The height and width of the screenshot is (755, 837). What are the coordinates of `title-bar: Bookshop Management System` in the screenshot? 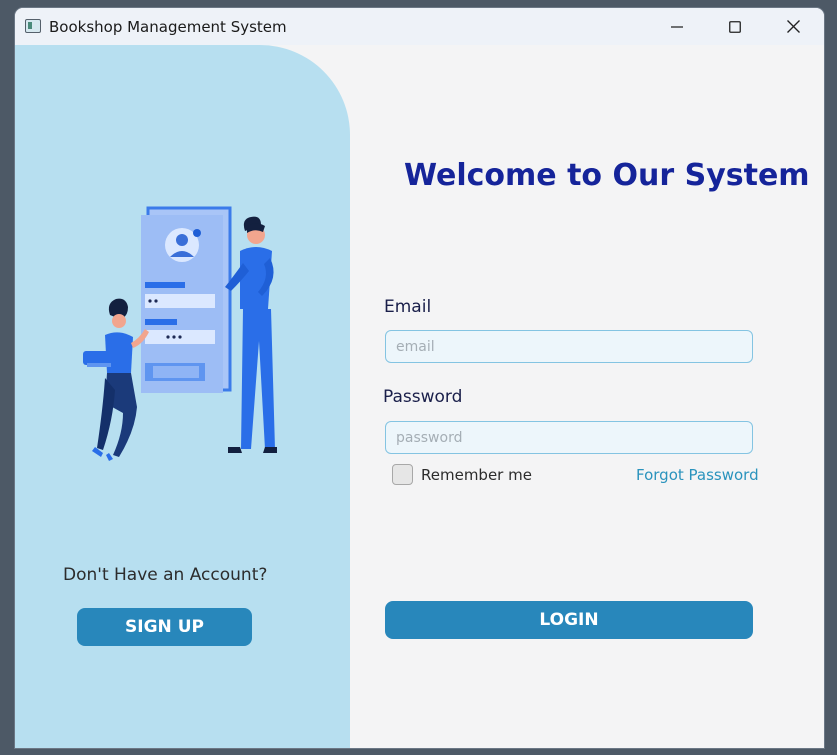 It's located at (419, 26).